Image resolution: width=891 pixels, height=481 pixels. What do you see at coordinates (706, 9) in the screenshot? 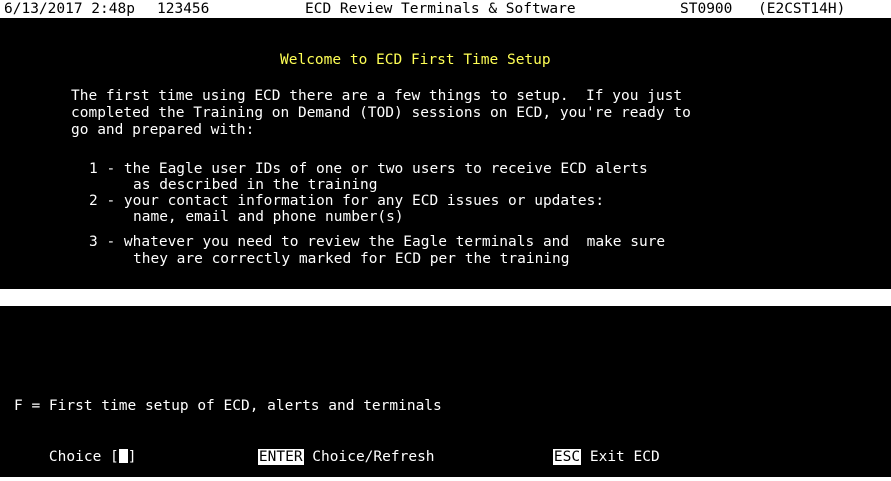
I see `status-terminal: ST0900` at bounding box center [706, 9].